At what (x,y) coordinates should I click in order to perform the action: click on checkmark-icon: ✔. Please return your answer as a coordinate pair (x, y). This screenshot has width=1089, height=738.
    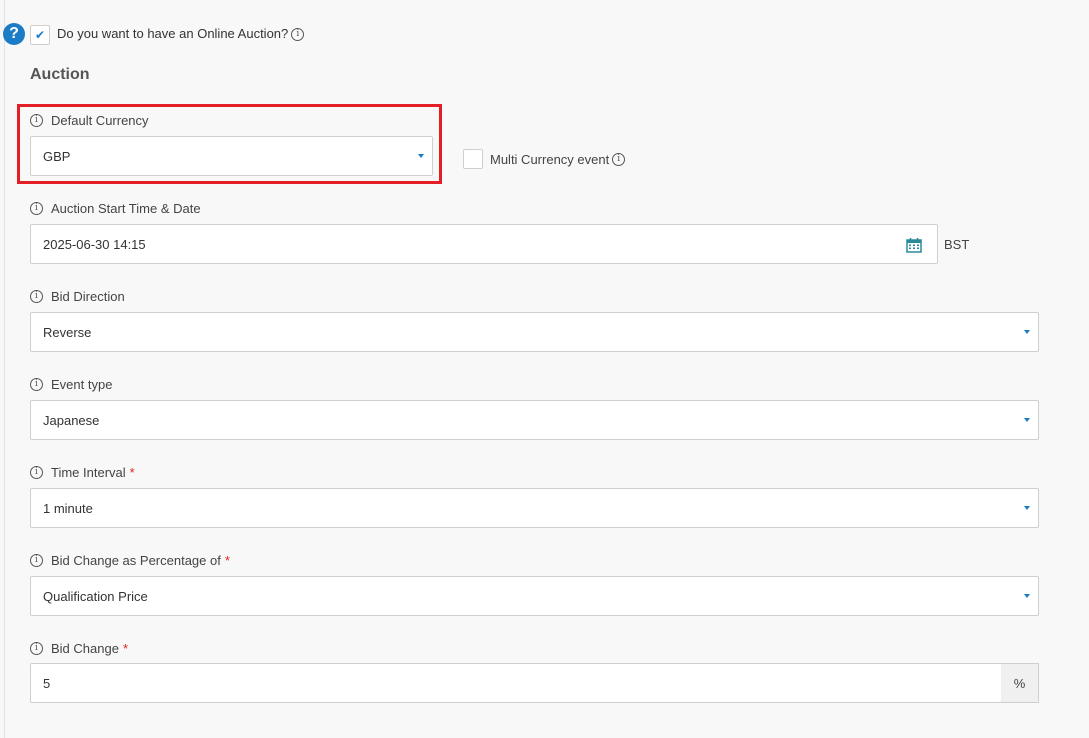
    Looking at the image, I should click on (40, 35).